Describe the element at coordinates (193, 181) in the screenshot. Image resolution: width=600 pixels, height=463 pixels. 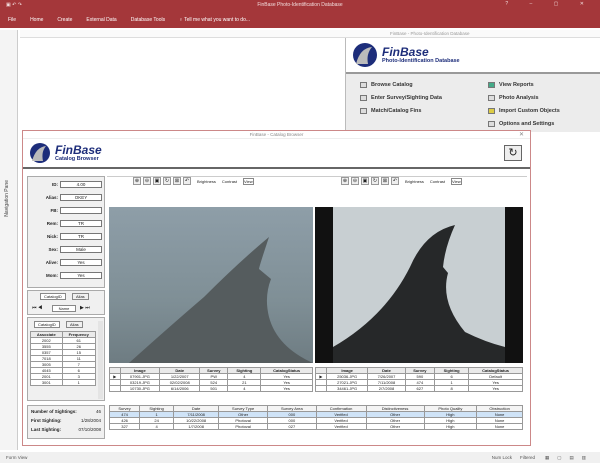
I see `left-image-toolbar: ⊕ ⊖ ▣ ↻ ⊠ ↶ Brightness Contrast View` at that location.